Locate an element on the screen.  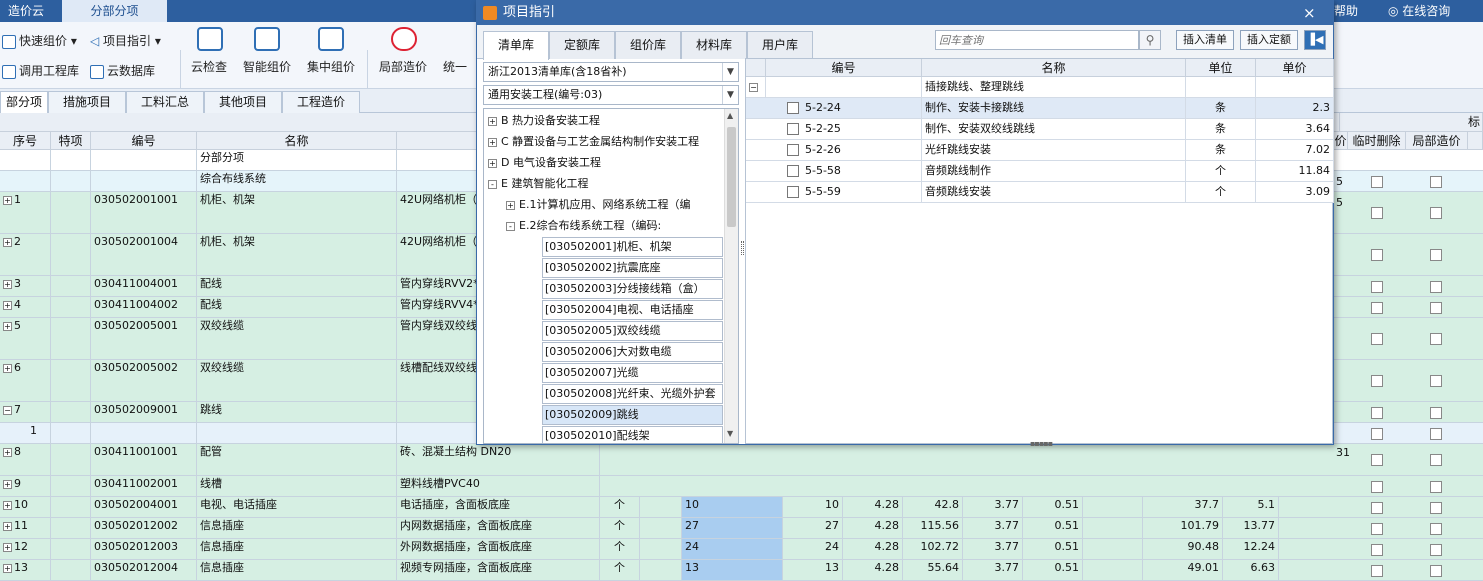
col-name-header: 名称 is located at coordinates (297, 141).